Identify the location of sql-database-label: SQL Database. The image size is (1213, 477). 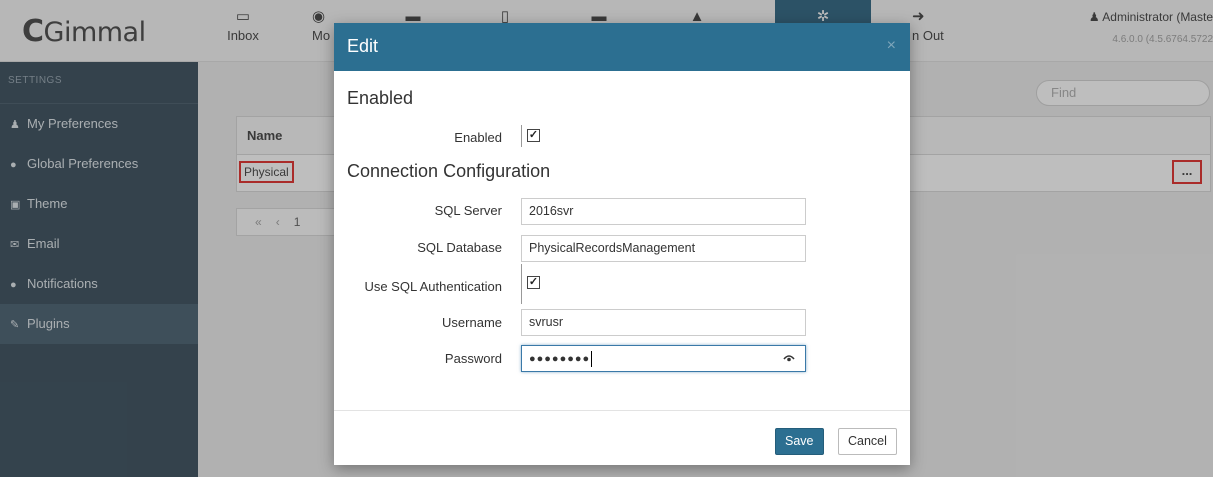
(459, 247).